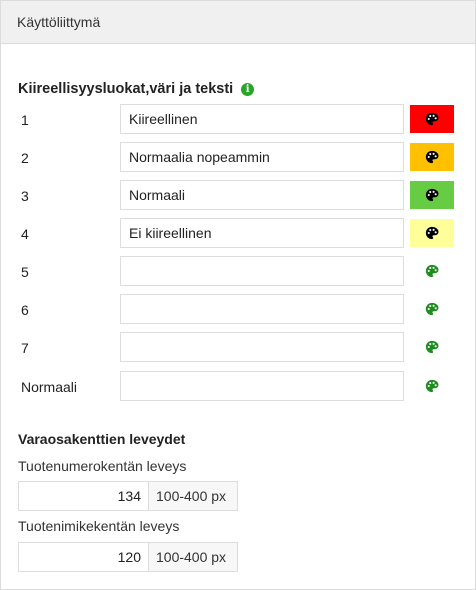 The height and width of the screenshot is (590, 476). I want to click on urgency-row-label: 6, so click(25, 310).